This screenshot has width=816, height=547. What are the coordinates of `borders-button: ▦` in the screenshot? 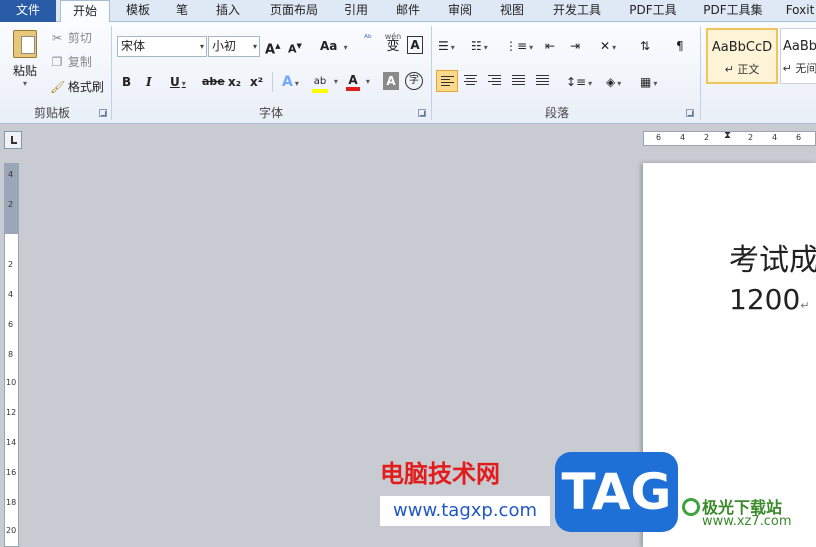 It's located at (648, 82).